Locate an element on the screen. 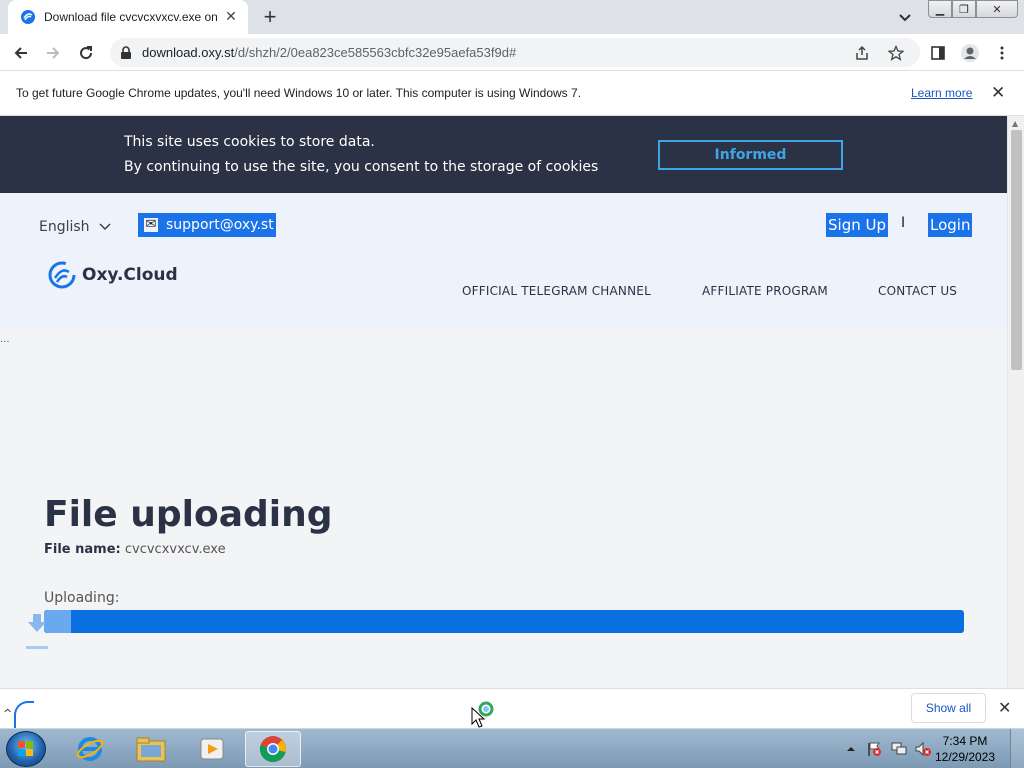 This screenshot has width=1024, height=768. tab-search-chevron-icon is located at coordinates (905, 17).